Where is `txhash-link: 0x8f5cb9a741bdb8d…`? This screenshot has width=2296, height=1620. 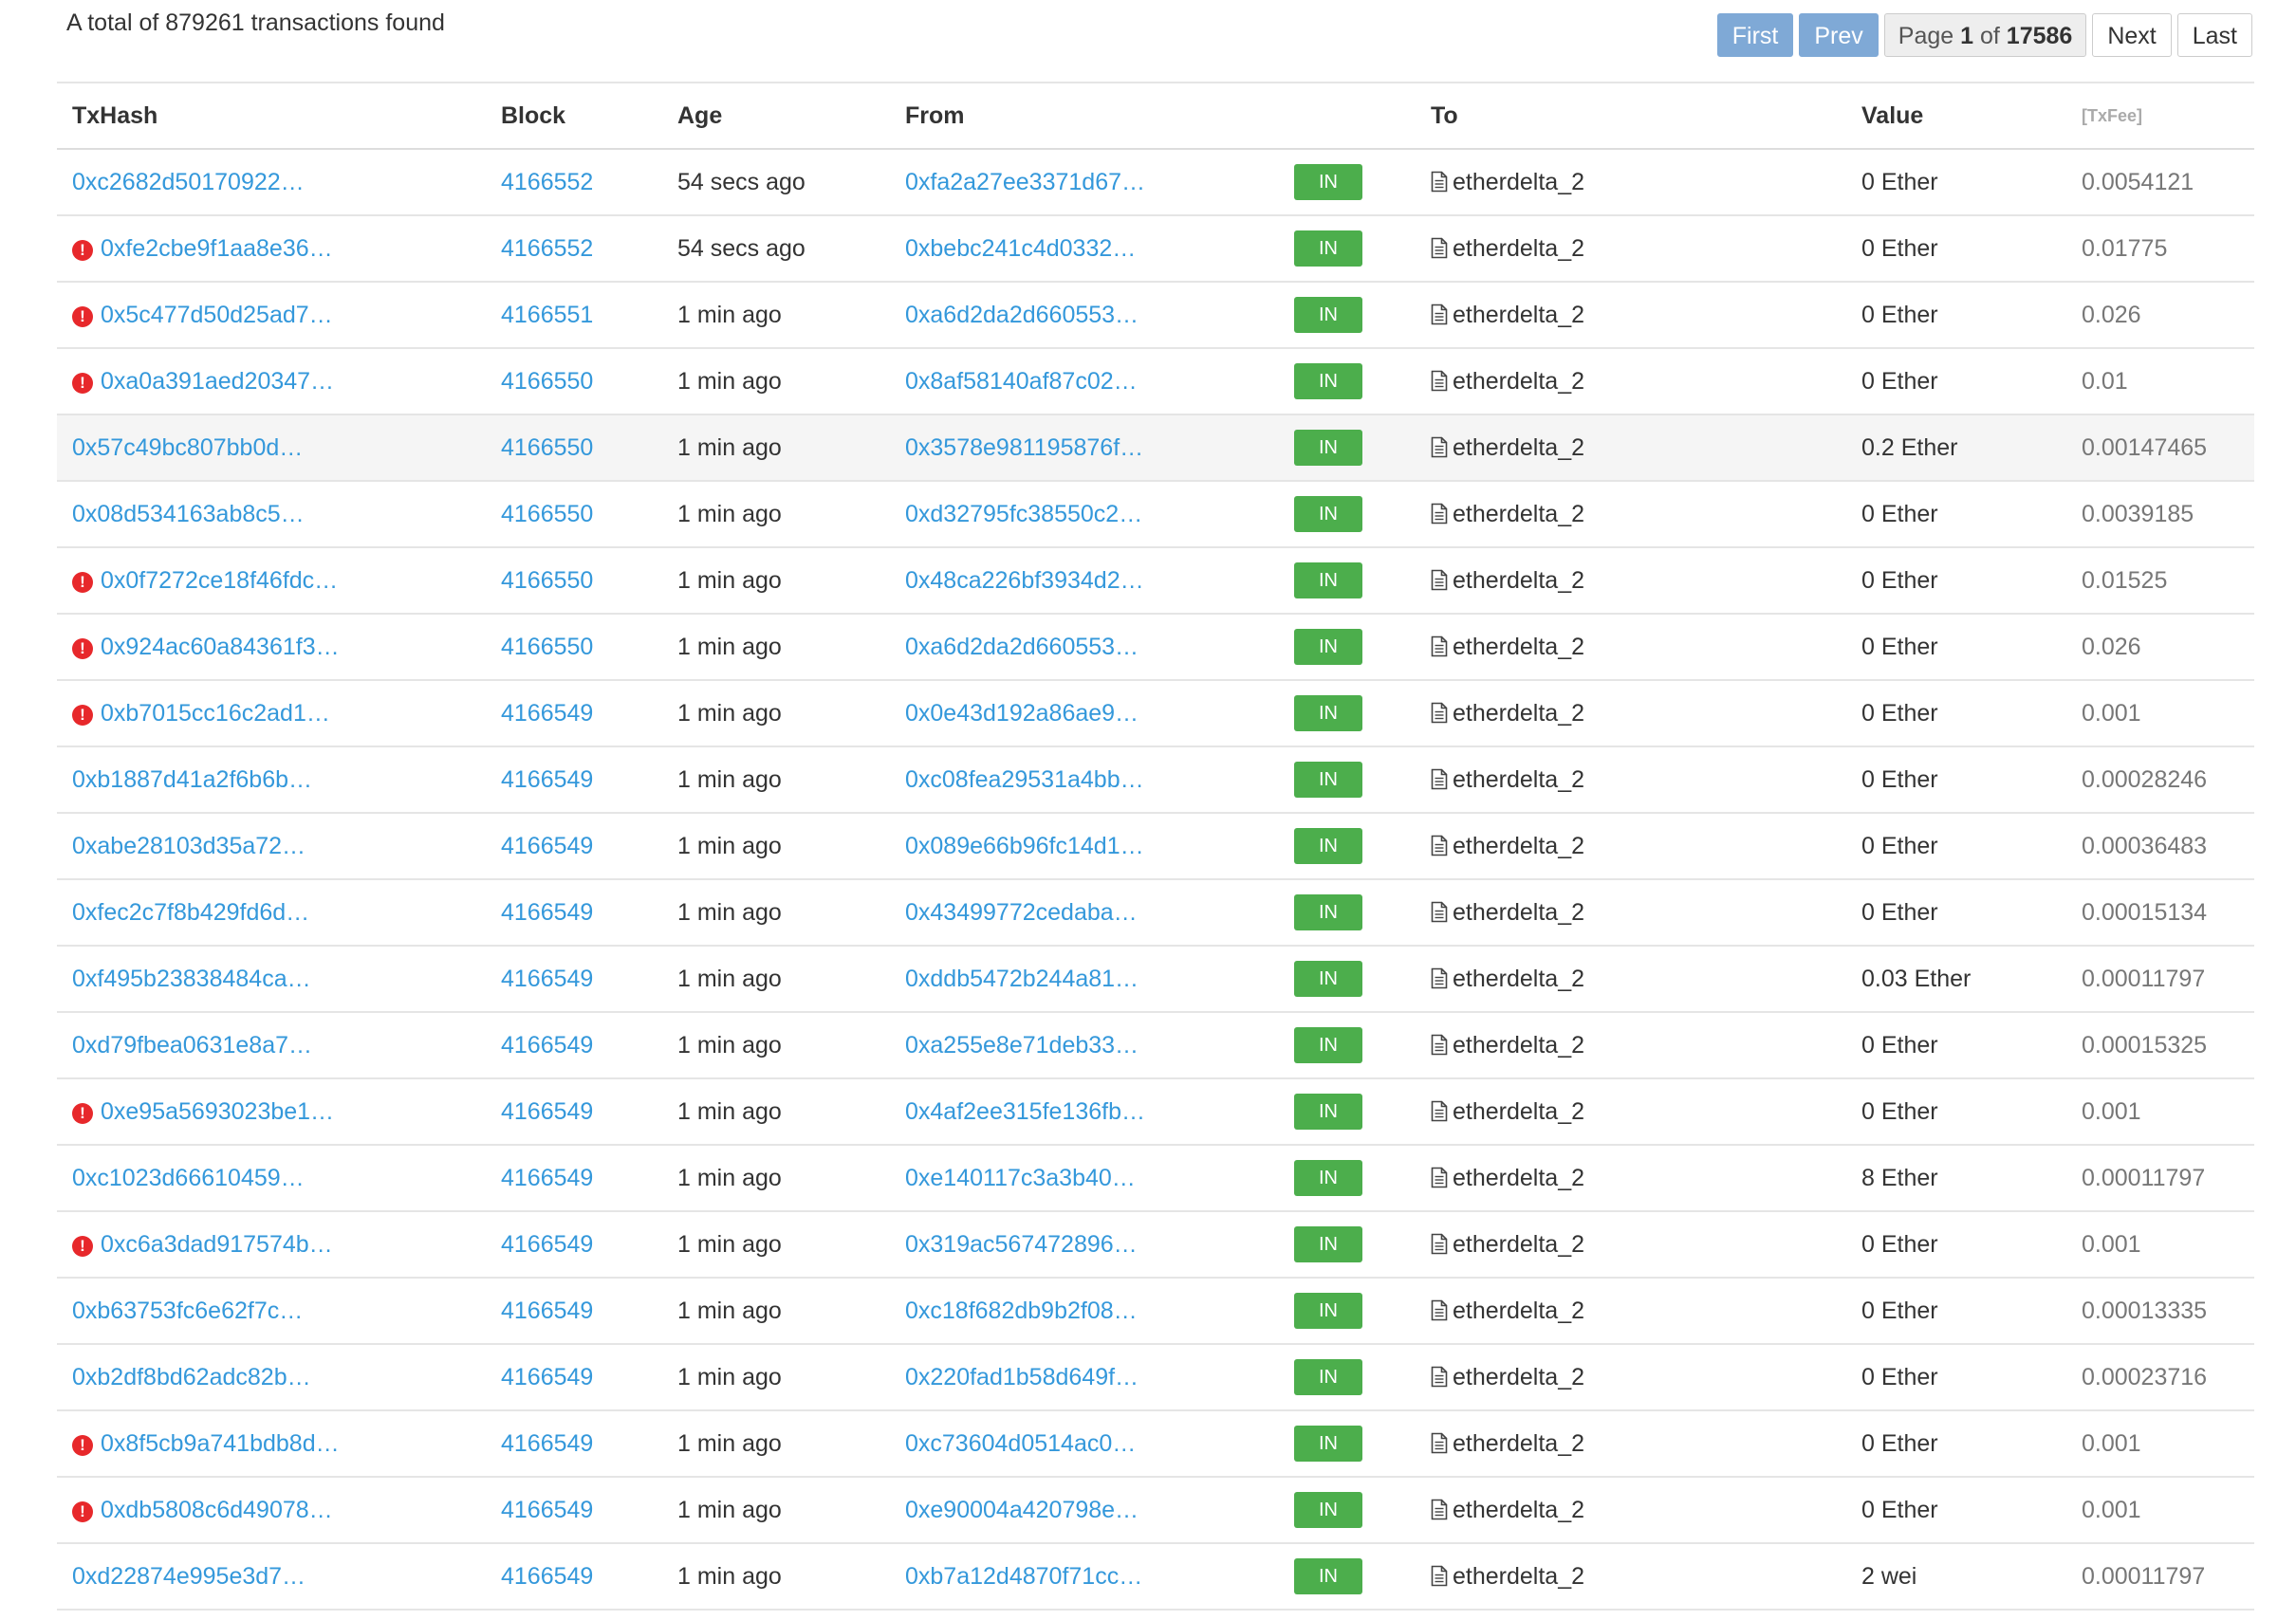
txhash-link: 0x8f5cb9a741bdb8d… is located at coordinates (220, 1443).